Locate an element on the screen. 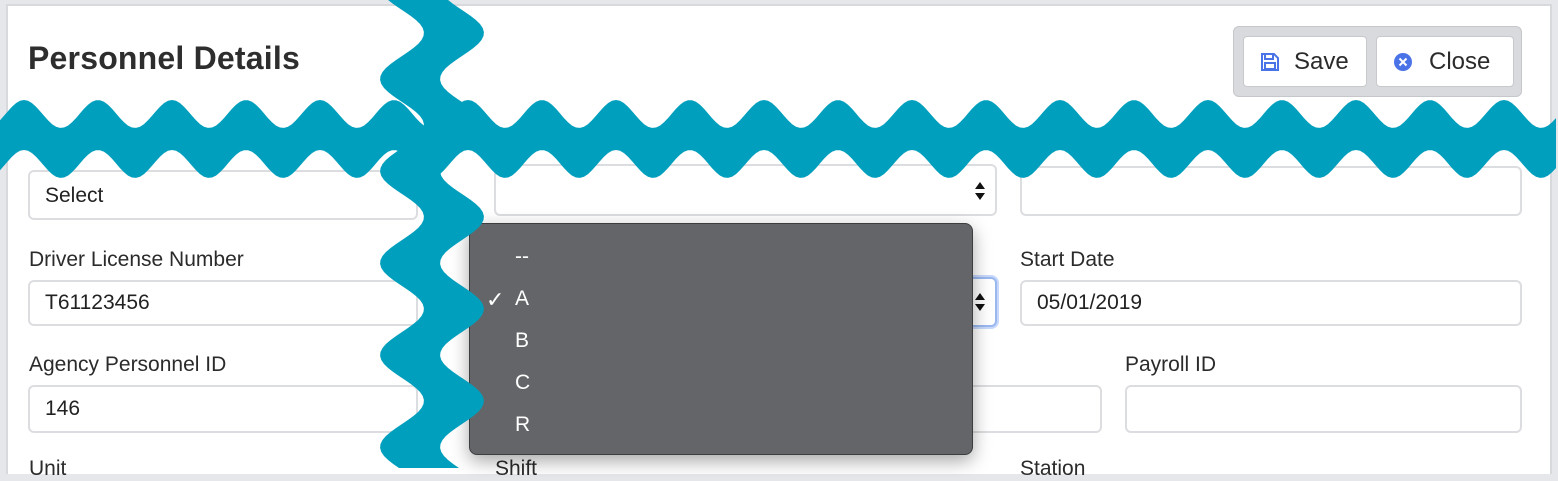  dropdown-option-label: B is located at coordinates (522, 340).